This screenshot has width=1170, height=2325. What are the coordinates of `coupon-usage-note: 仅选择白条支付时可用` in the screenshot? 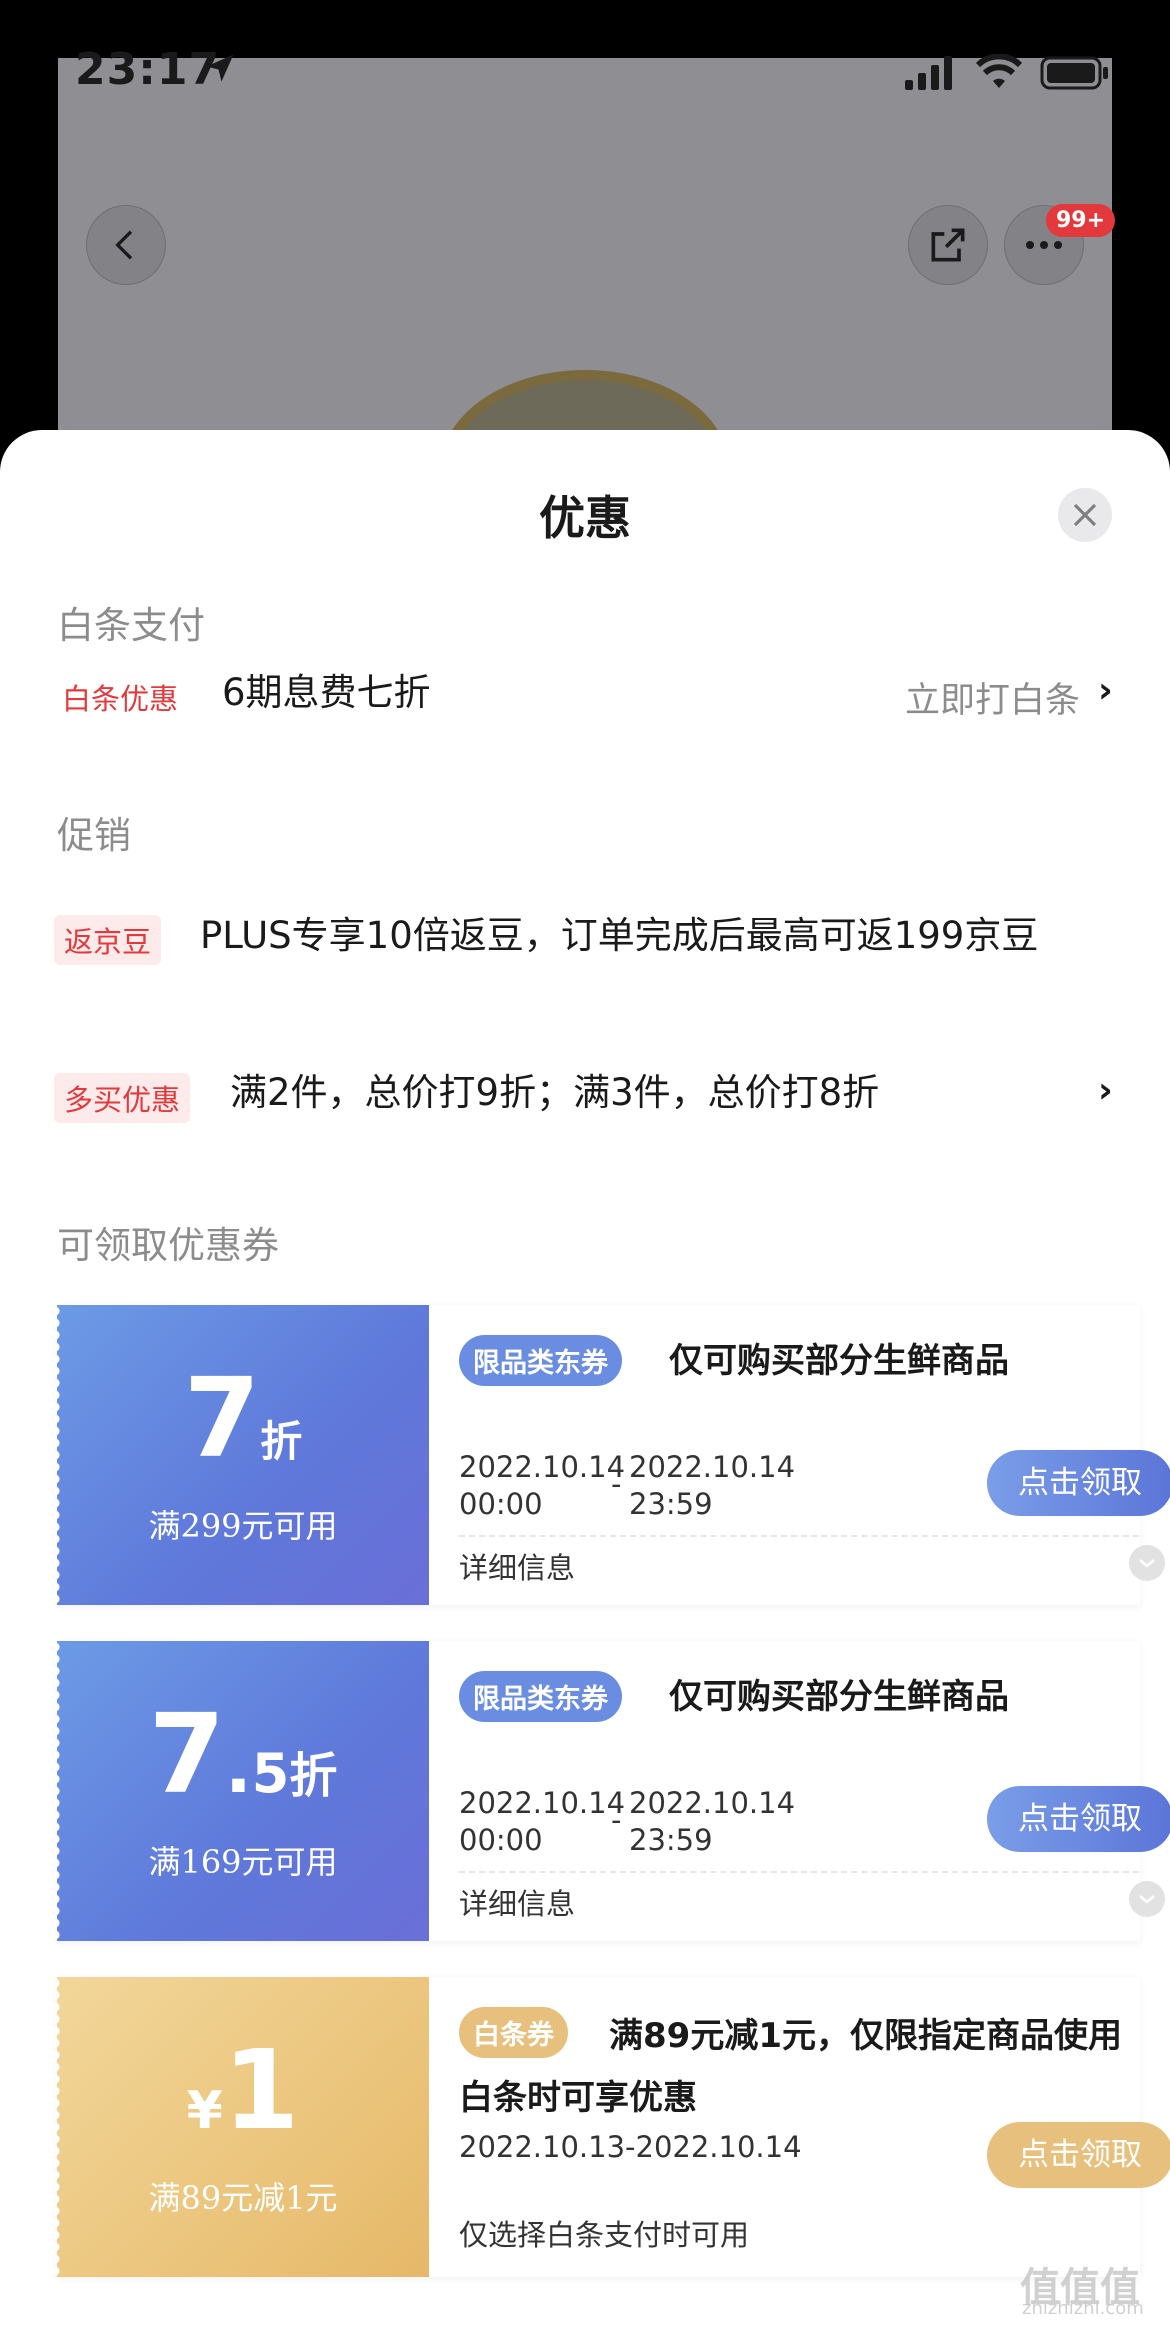 It's located at (604, 2235).